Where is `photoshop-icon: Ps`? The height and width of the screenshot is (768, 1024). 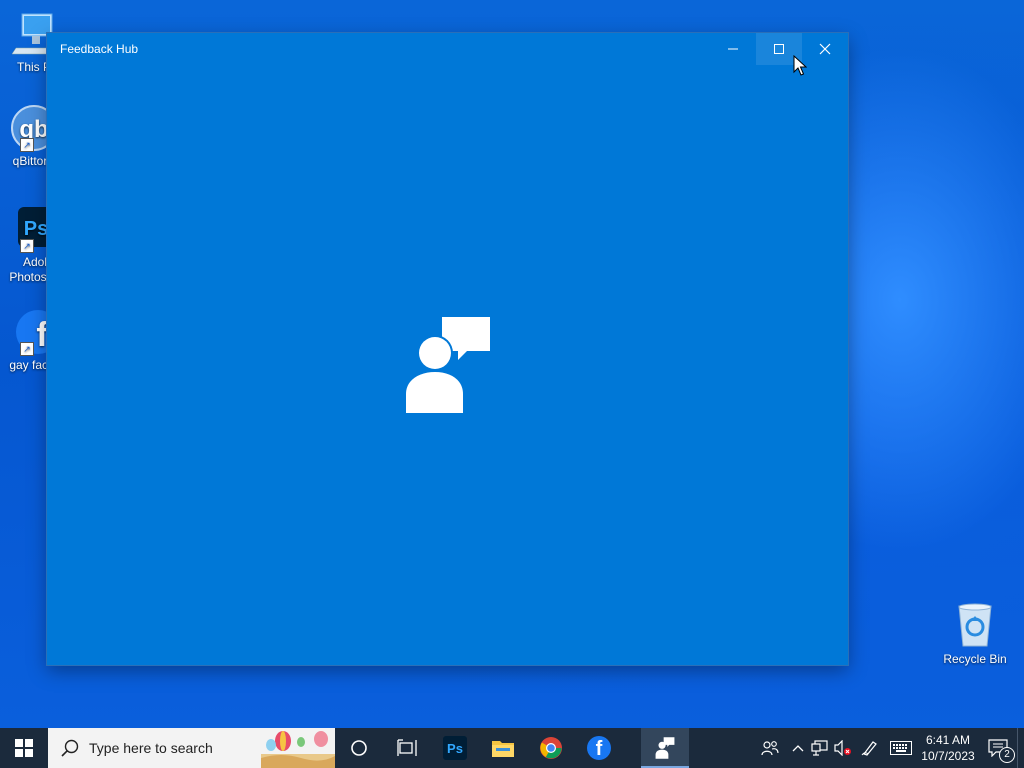
photoshop-icon: Ps is located at coordinates (455, 748).